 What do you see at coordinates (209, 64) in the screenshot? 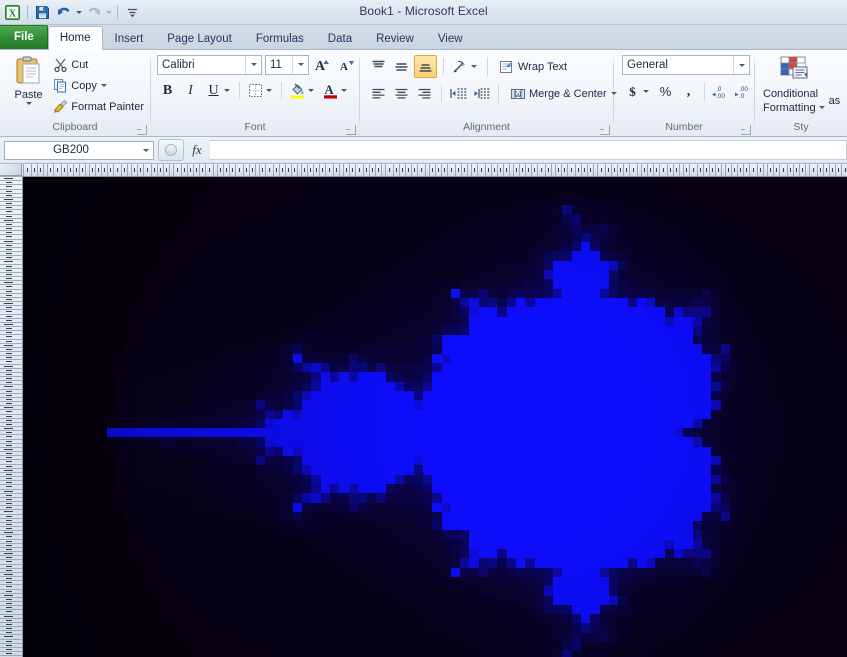
I see `font-name-combo: Calibri` at bounding box center [209, 64].